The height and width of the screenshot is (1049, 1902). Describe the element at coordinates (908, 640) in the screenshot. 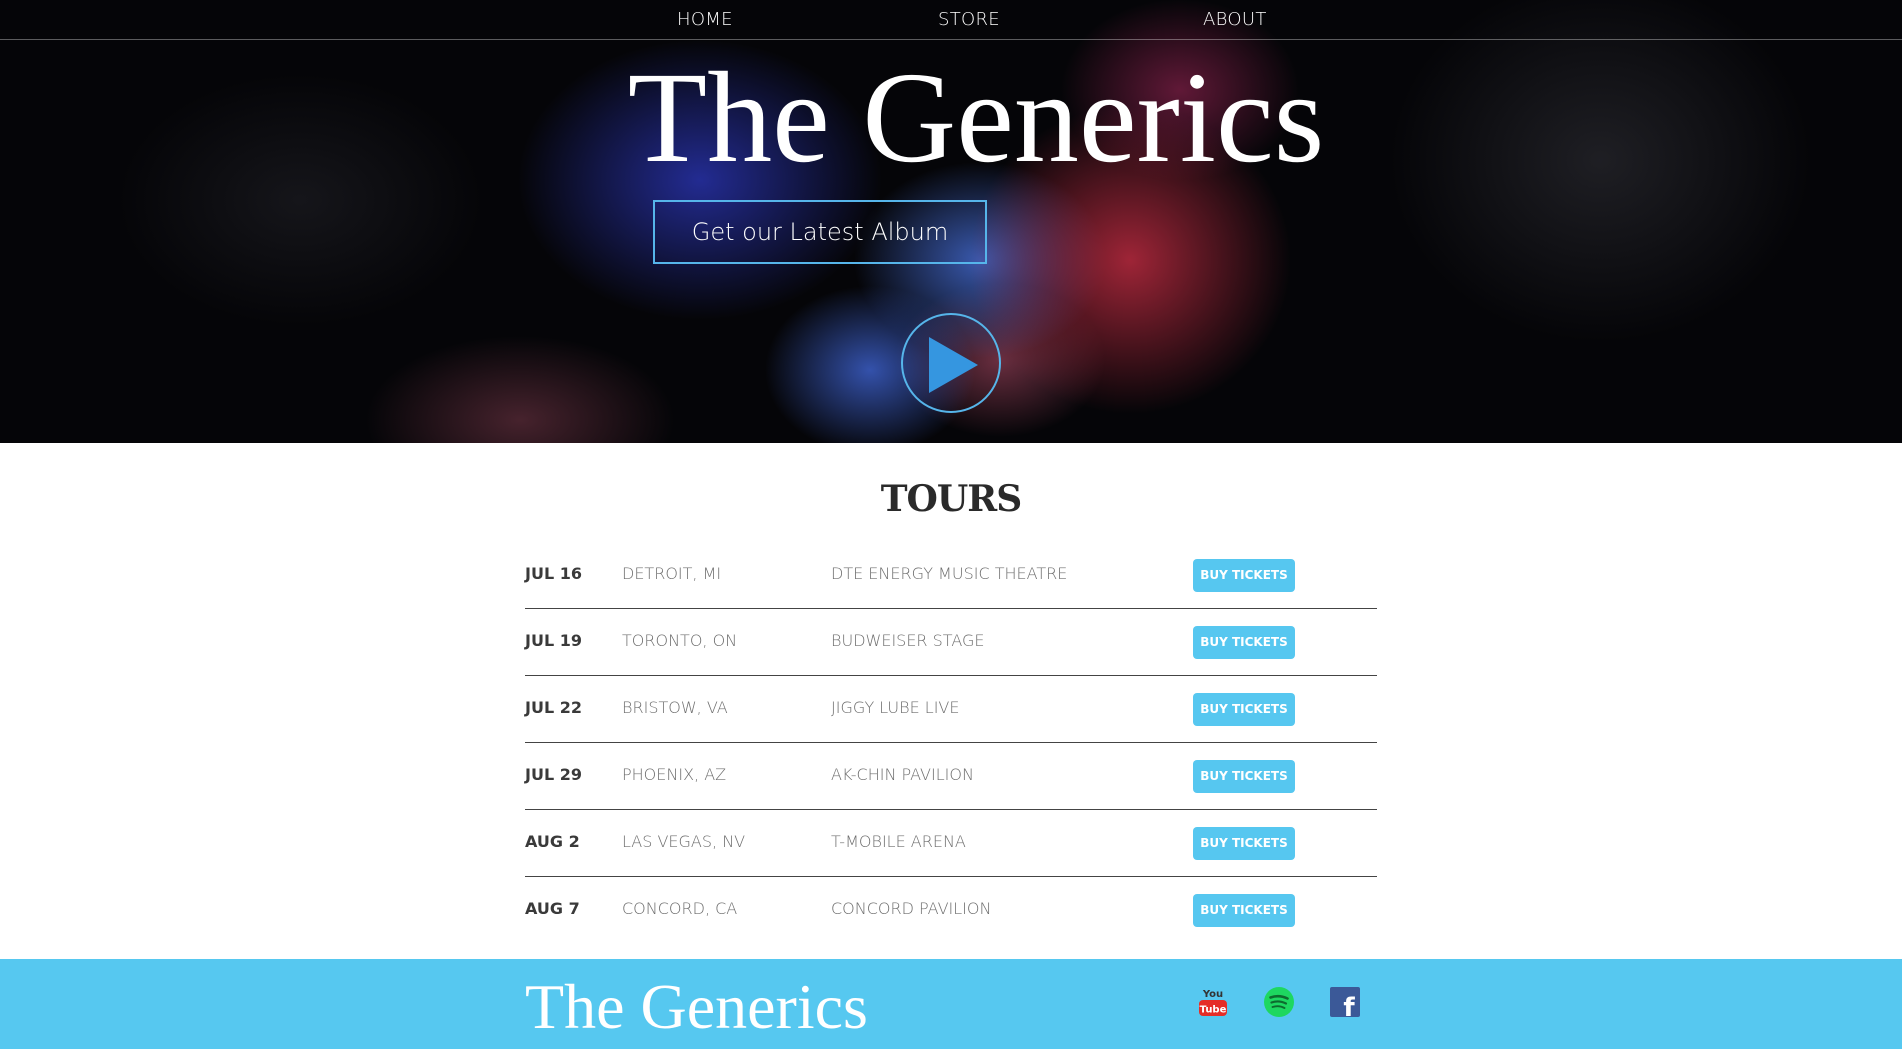

I see `tour-venue: BUDWEISER STAGE` at that location.